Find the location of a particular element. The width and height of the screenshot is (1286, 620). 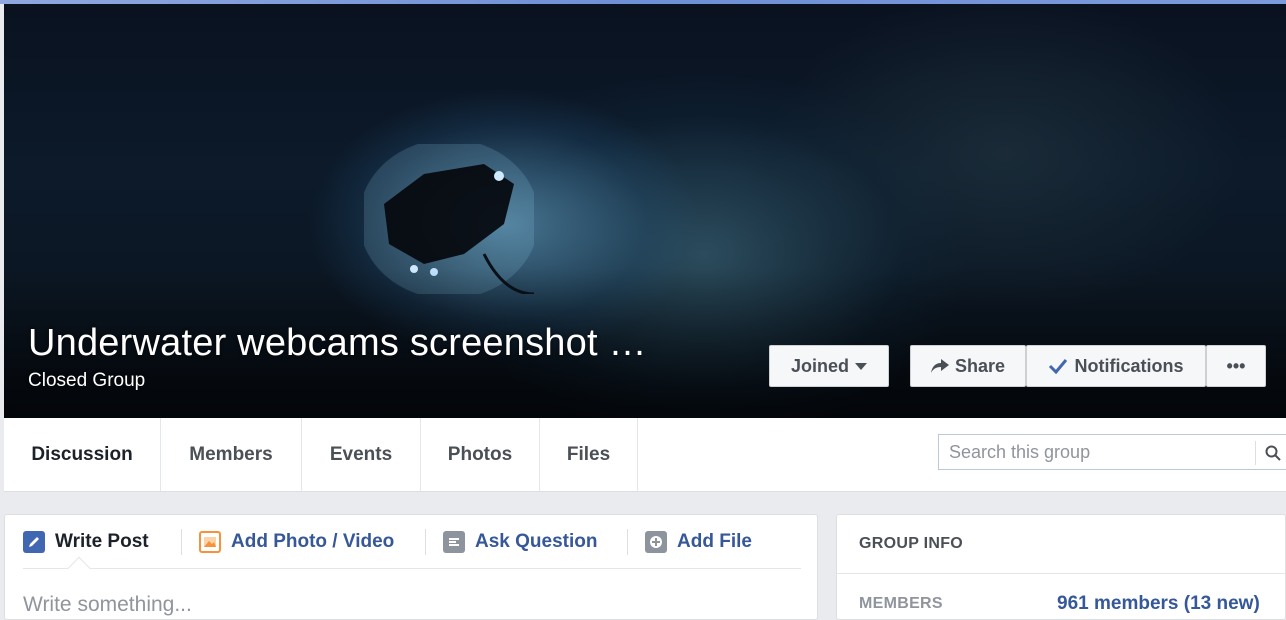

tab-files: Files is located at coordinates (589, 454).